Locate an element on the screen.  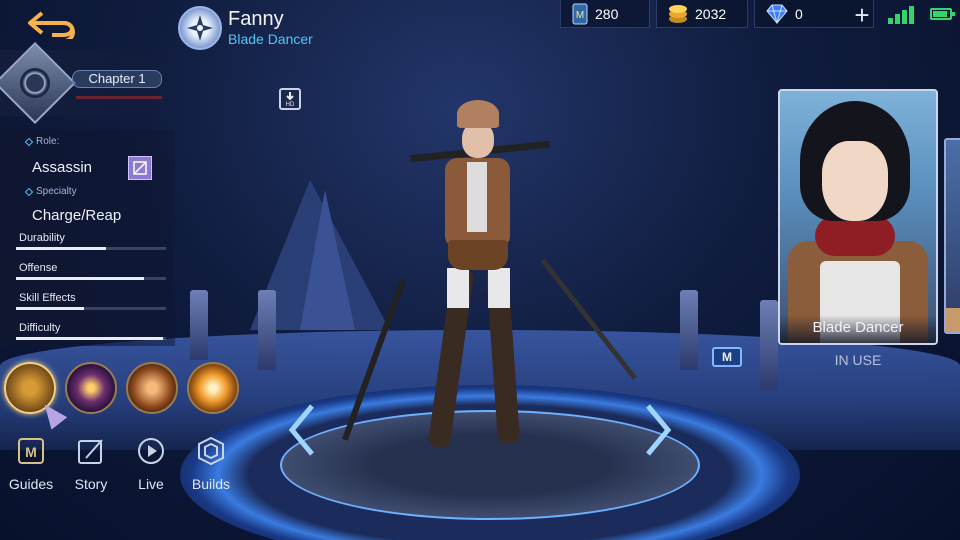
nav-story: Story is located at coordinates (91, 463).